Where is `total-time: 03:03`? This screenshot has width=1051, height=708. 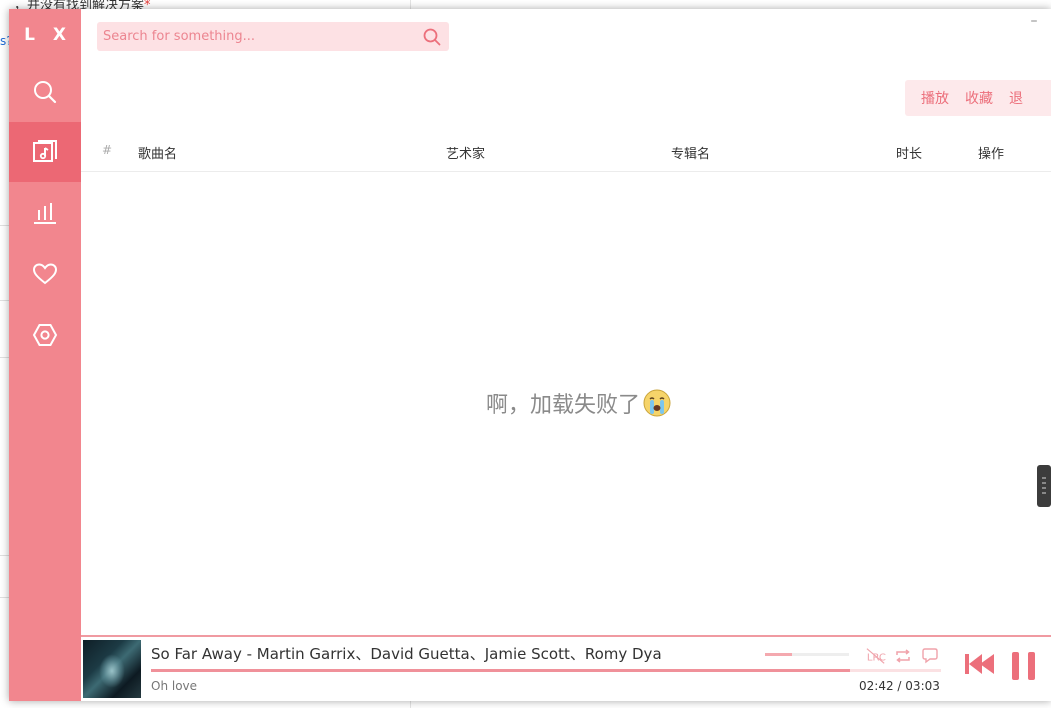 total-time: 03:03 is located at coordinates (922, 686).